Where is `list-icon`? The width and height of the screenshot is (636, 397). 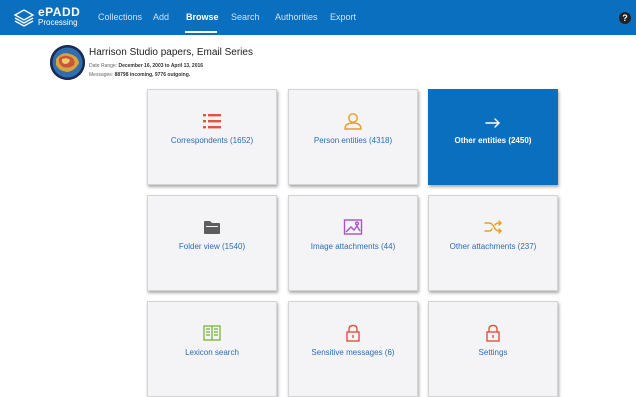
list-icon is located at coordinates (212, 121).